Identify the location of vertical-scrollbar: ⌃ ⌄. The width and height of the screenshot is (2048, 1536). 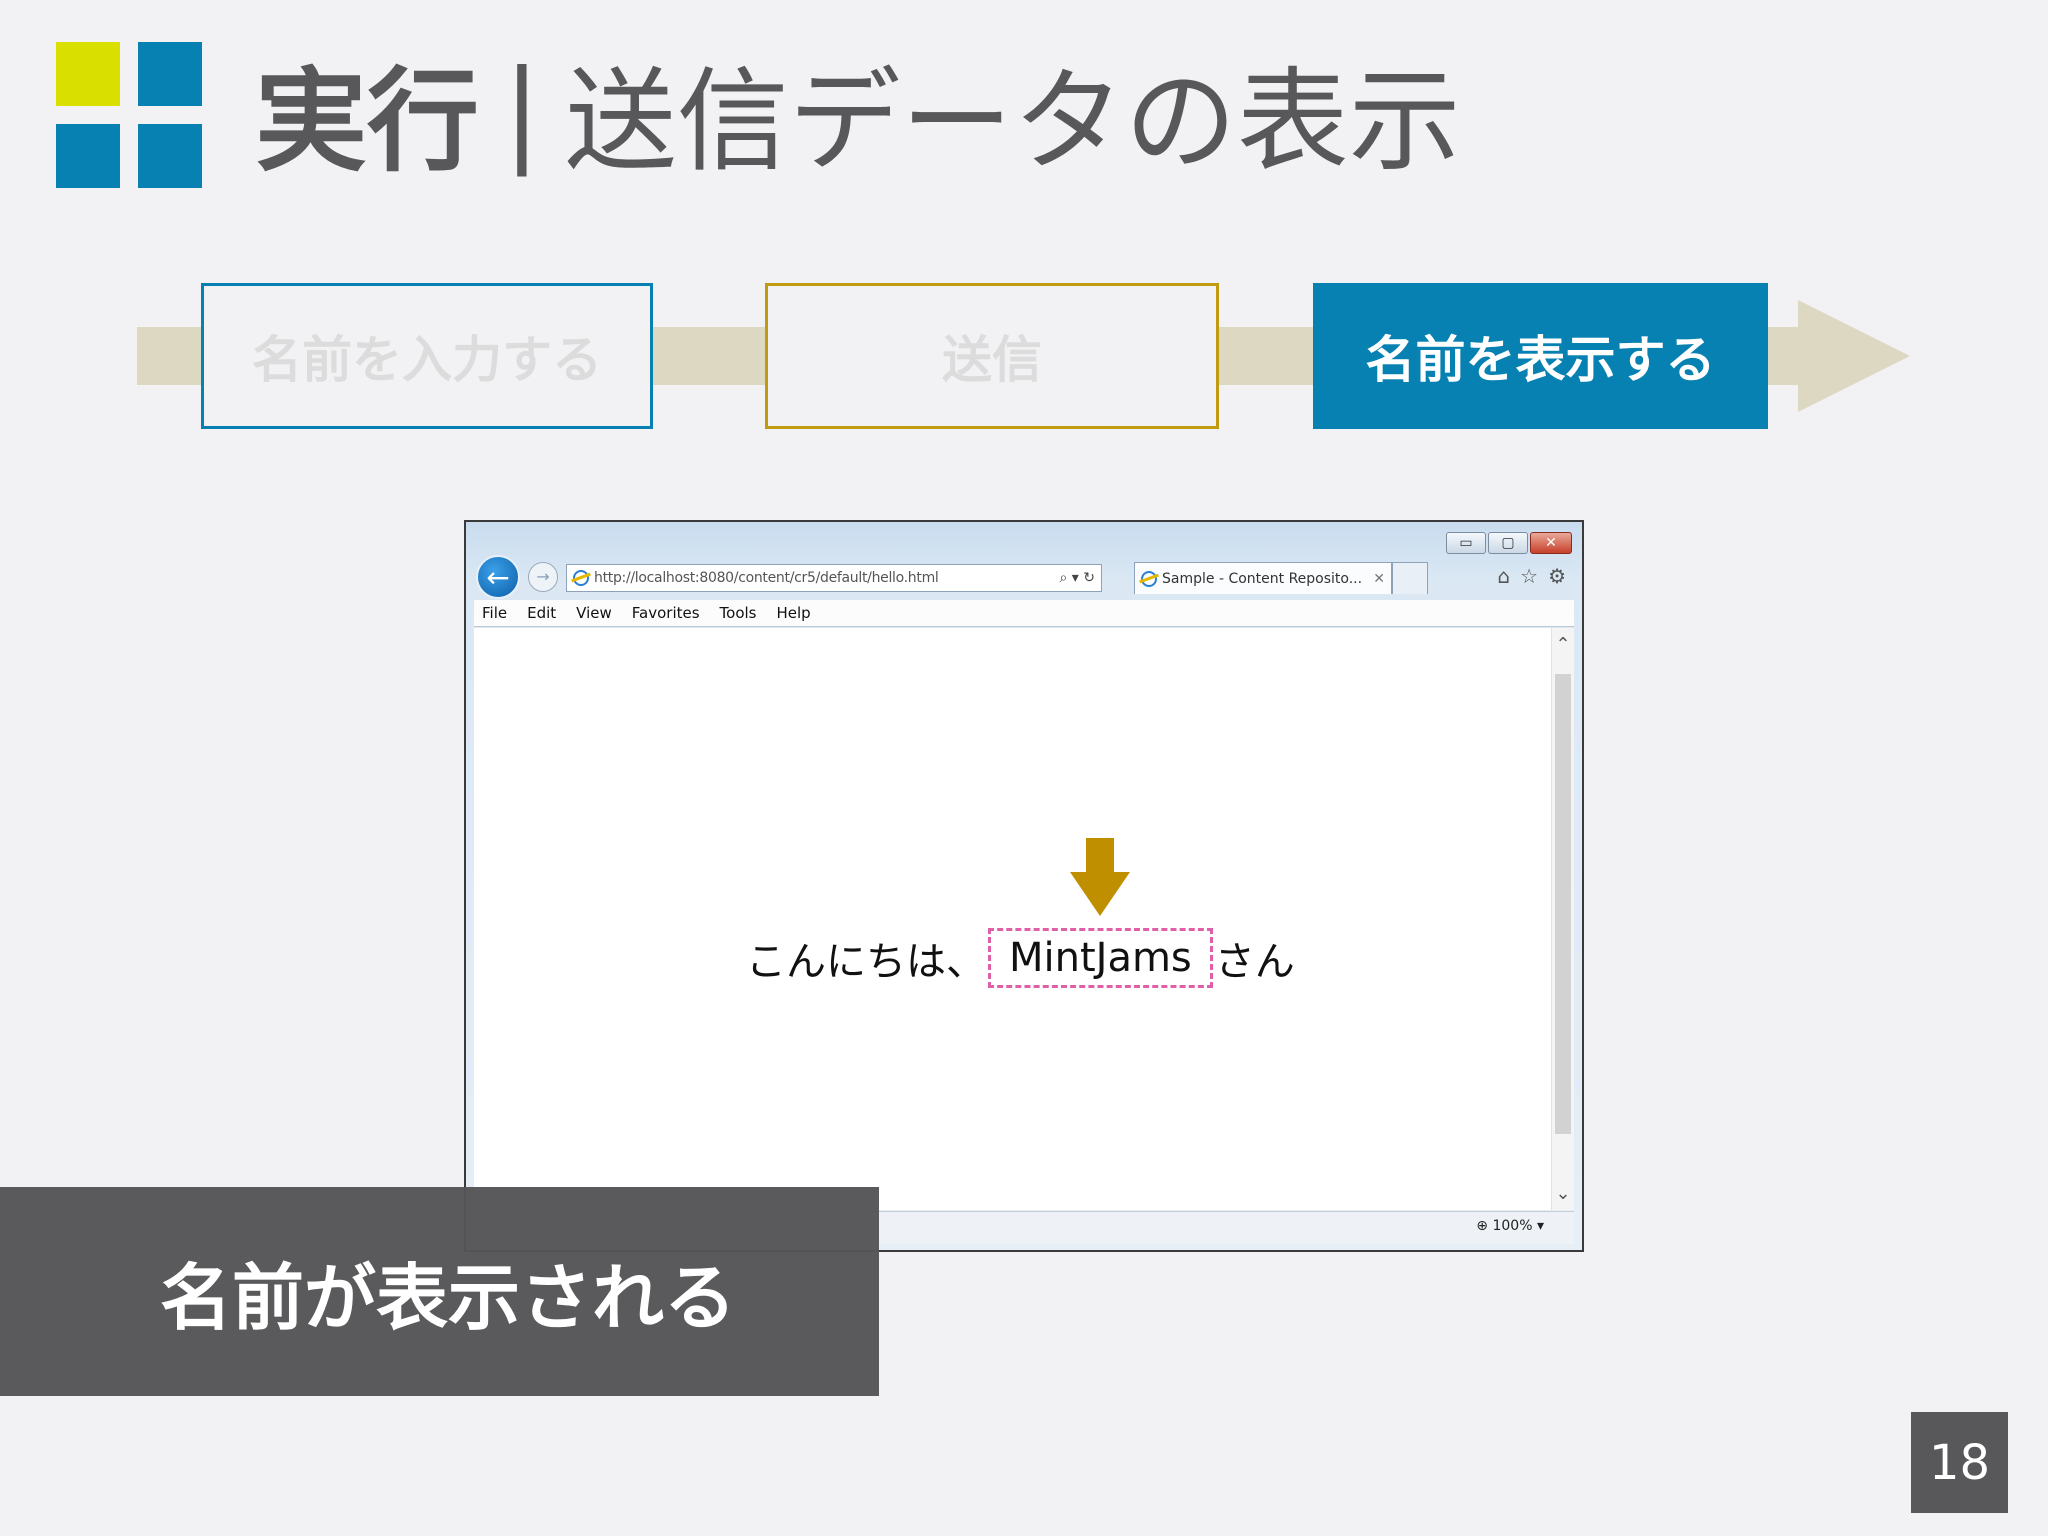
(1562, 919).